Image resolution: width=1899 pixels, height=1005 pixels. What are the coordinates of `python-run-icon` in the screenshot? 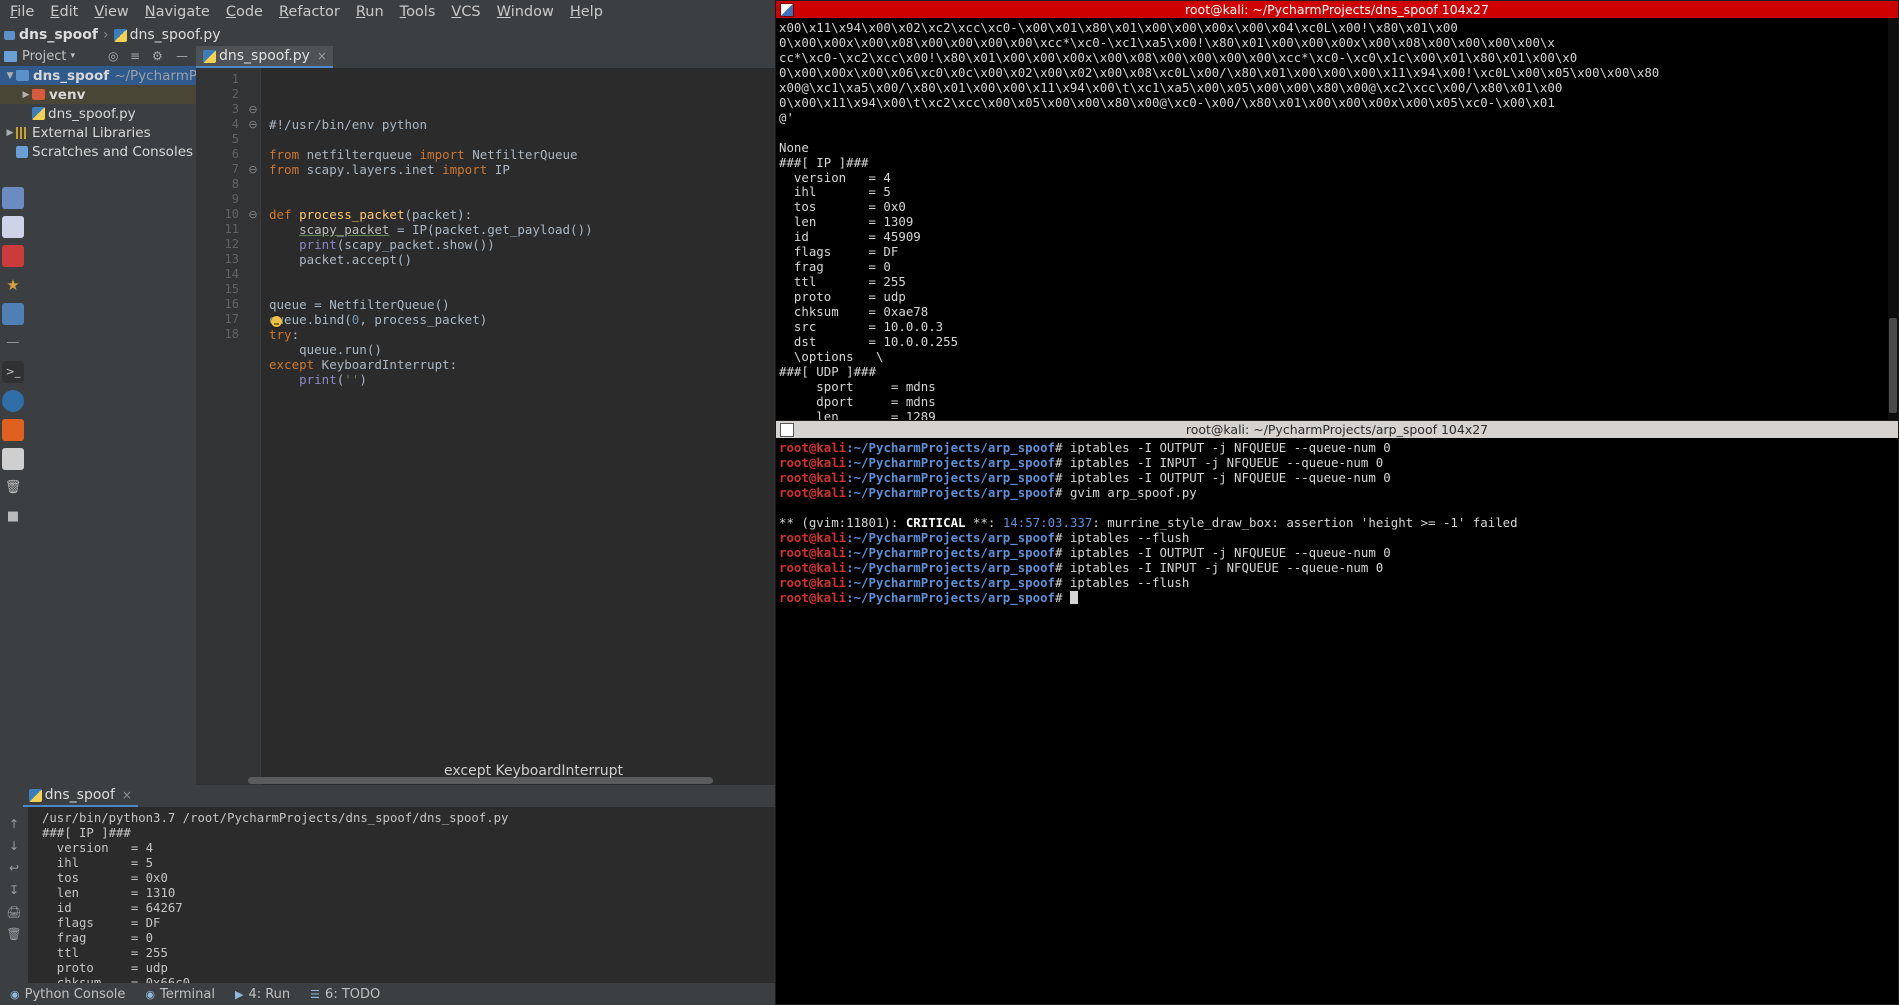 It's located at (35, 795).